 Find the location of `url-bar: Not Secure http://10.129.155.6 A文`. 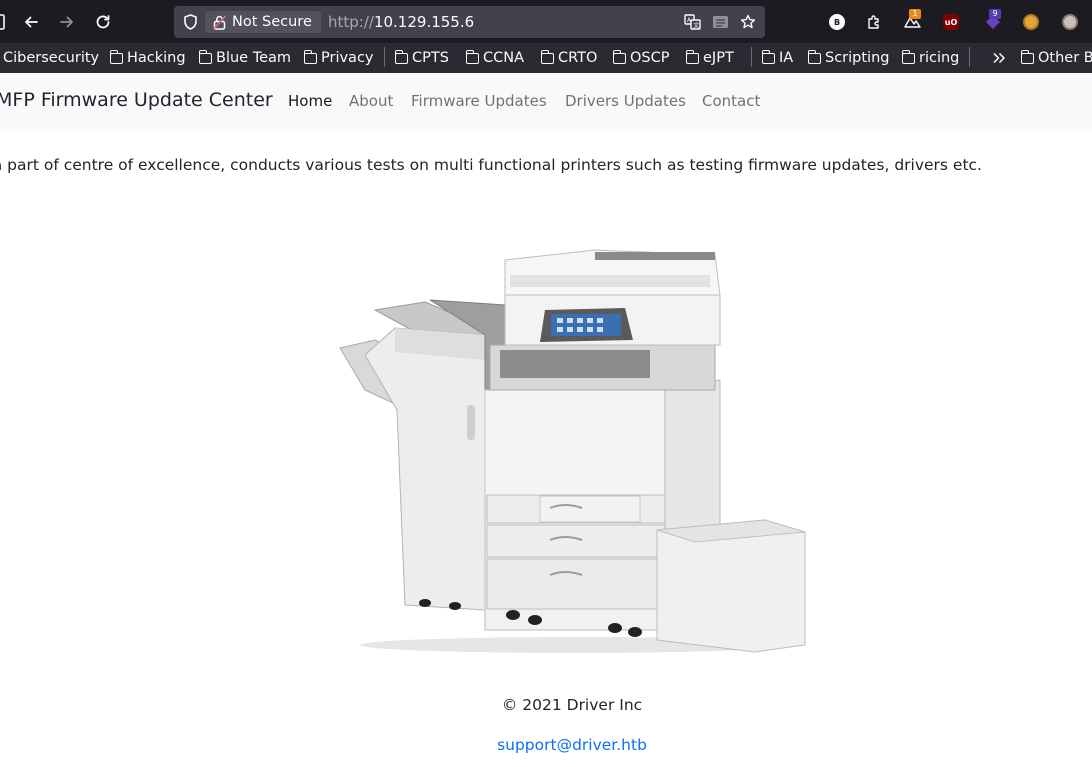

url-bar: Not Secure http://10.129.155.6 A文 is located at coordinates (469, 22).